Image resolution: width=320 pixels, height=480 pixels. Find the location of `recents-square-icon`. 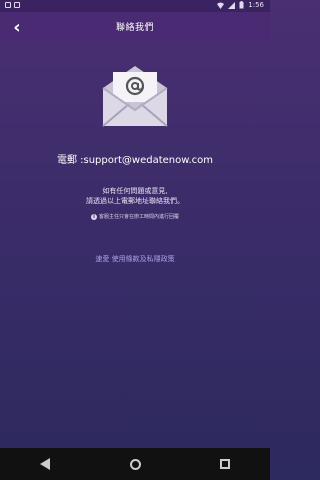

recents-square-icon is located at coordinates (225, 464).